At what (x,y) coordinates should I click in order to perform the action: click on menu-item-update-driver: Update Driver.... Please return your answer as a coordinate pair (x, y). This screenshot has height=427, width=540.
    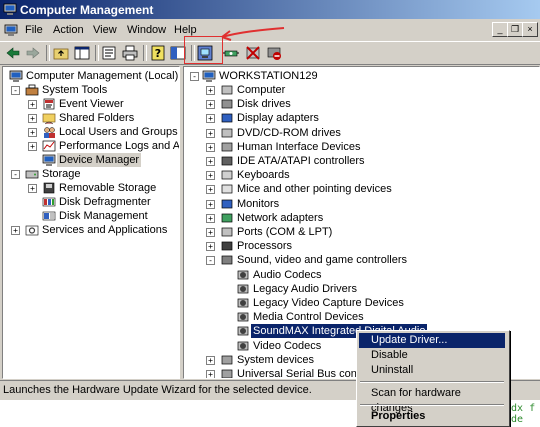
    Looking at the image, I should click on (432, 340).